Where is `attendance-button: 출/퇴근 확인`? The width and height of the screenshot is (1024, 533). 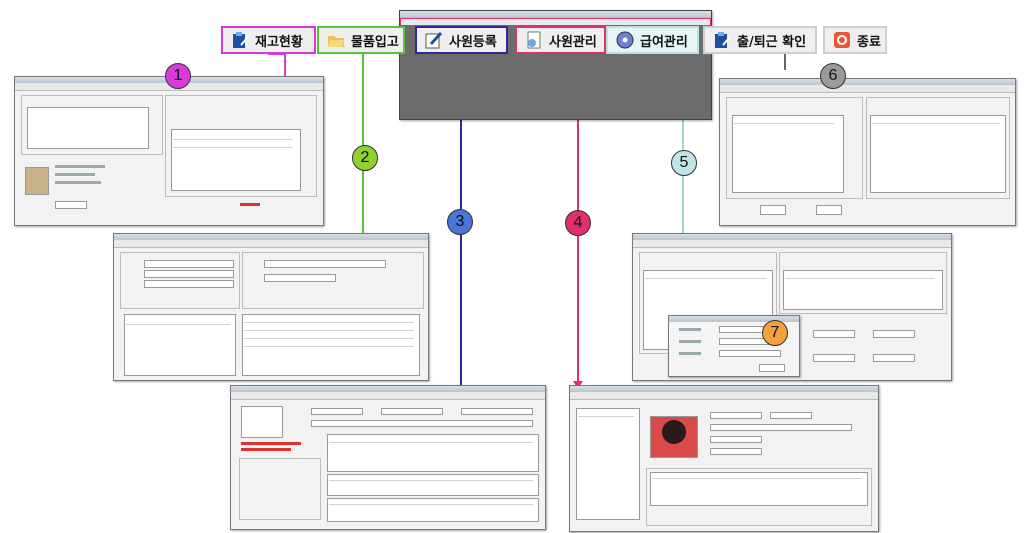
attendance-button: 출/퇴근 확인 is located at coordinates (760, 40).